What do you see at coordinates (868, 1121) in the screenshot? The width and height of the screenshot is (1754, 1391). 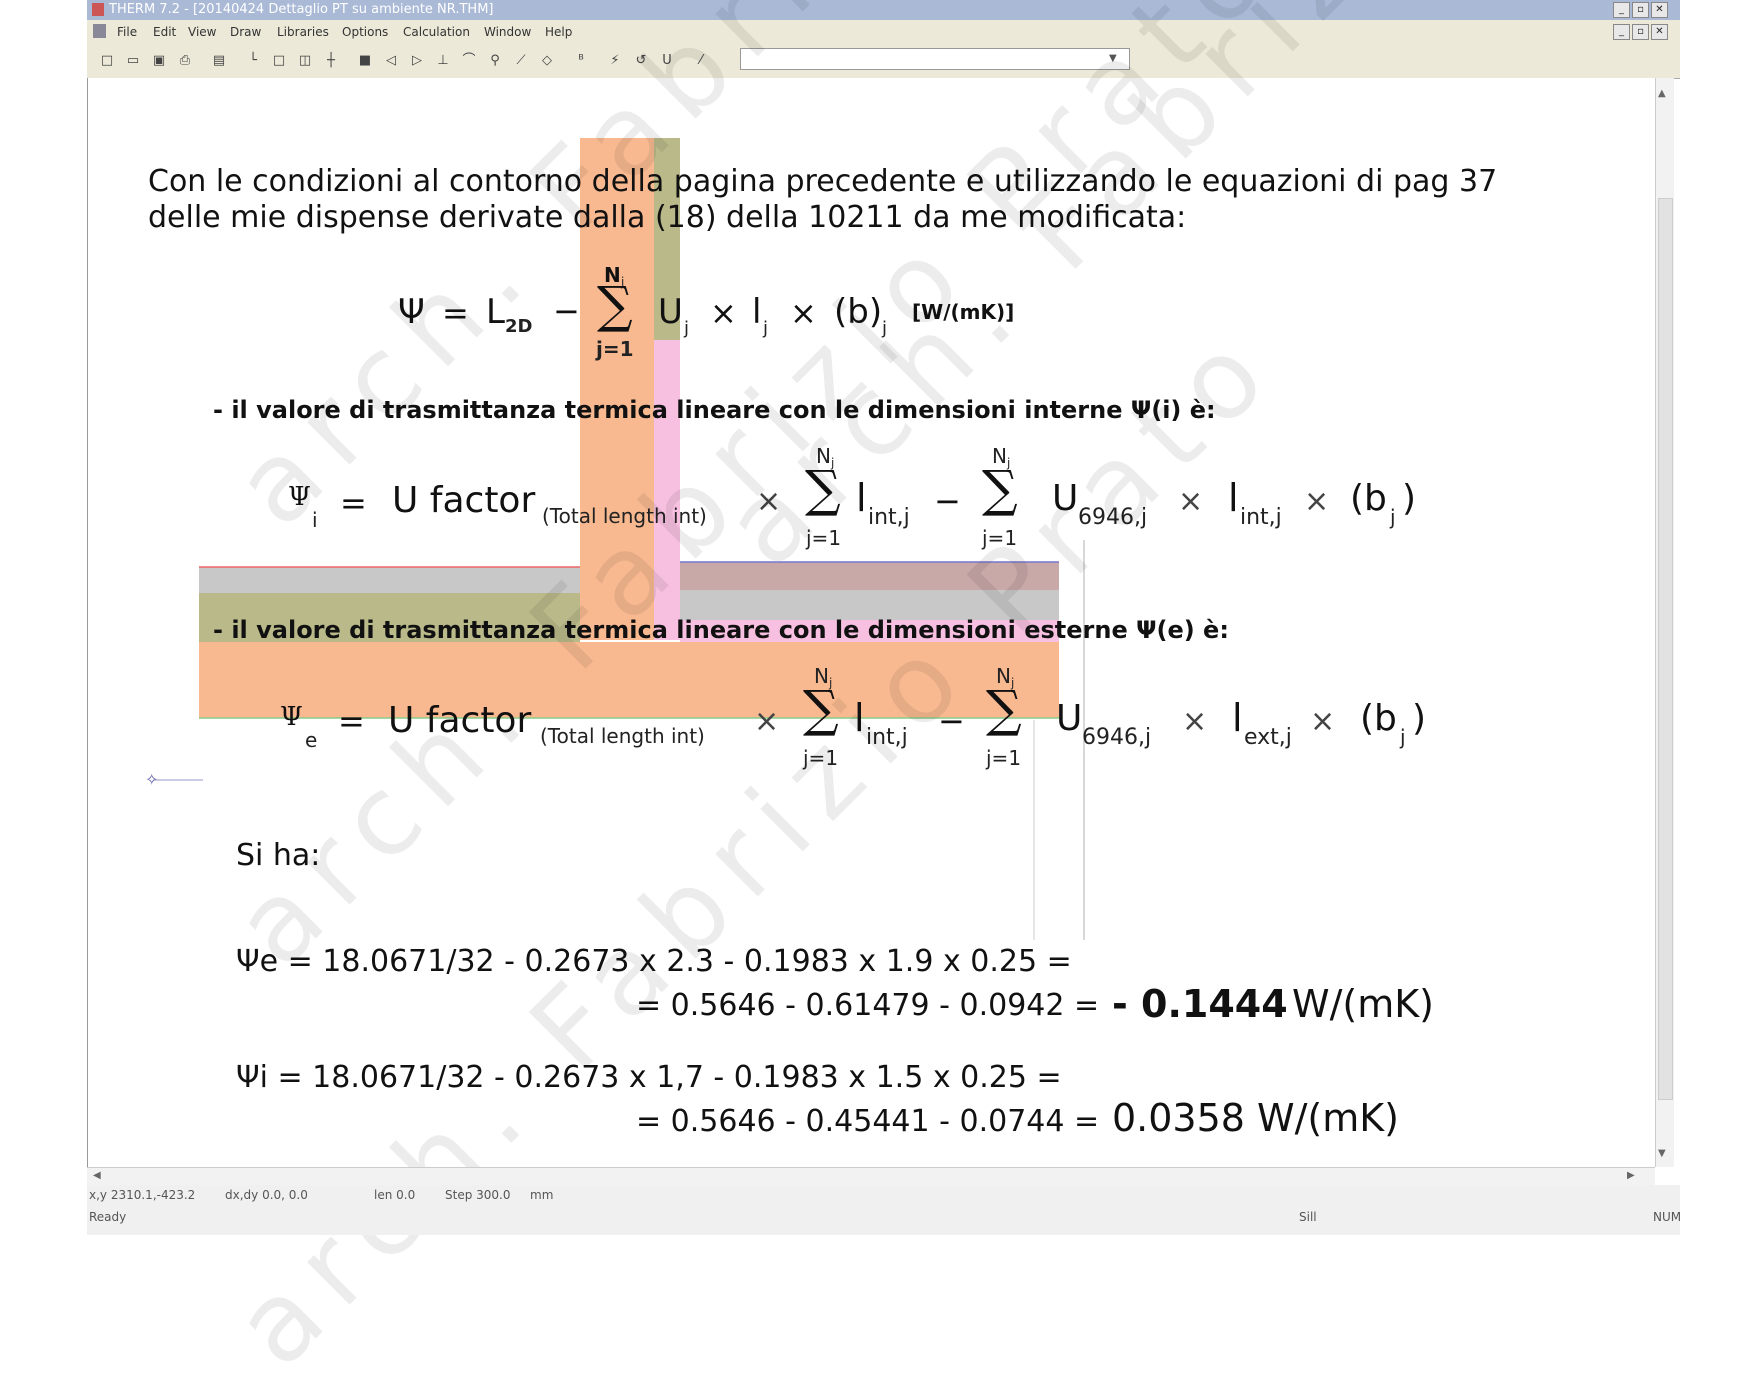 I see `psi-i-line-2: = 0.5646 - 0.45441 - 0.0744 =` at bounding box center [868, 1121].